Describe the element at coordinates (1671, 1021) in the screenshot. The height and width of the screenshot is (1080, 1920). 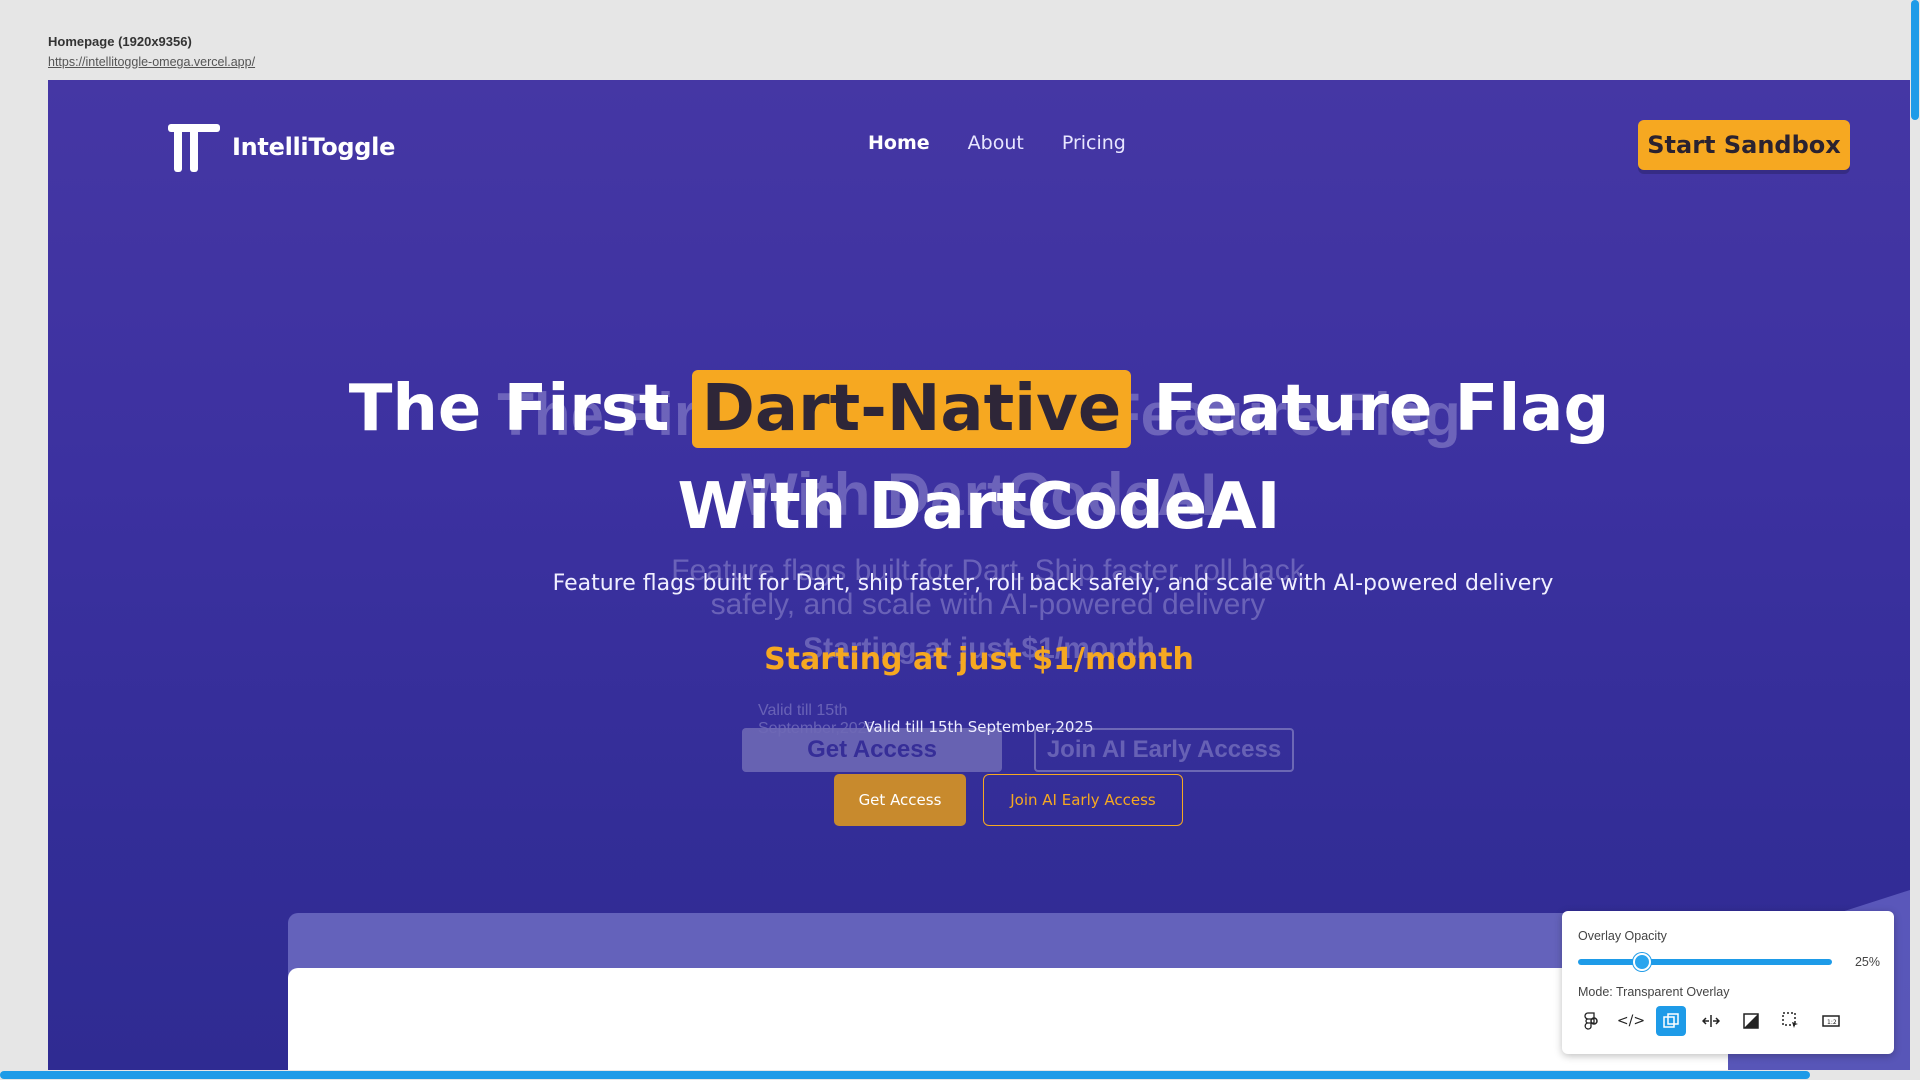
I see `overlay-icon` at that location.